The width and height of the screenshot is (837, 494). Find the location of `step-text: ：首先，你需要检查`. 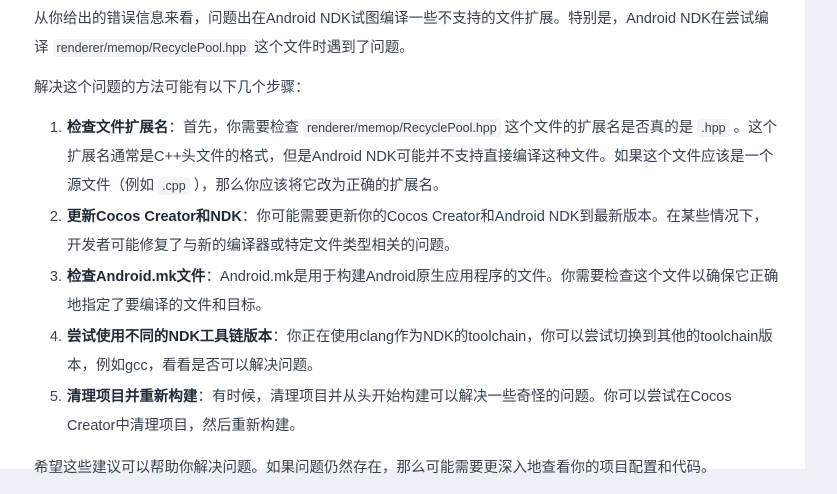

step-text: ：首先，你需要检查 is located at coordinates (234, 128).